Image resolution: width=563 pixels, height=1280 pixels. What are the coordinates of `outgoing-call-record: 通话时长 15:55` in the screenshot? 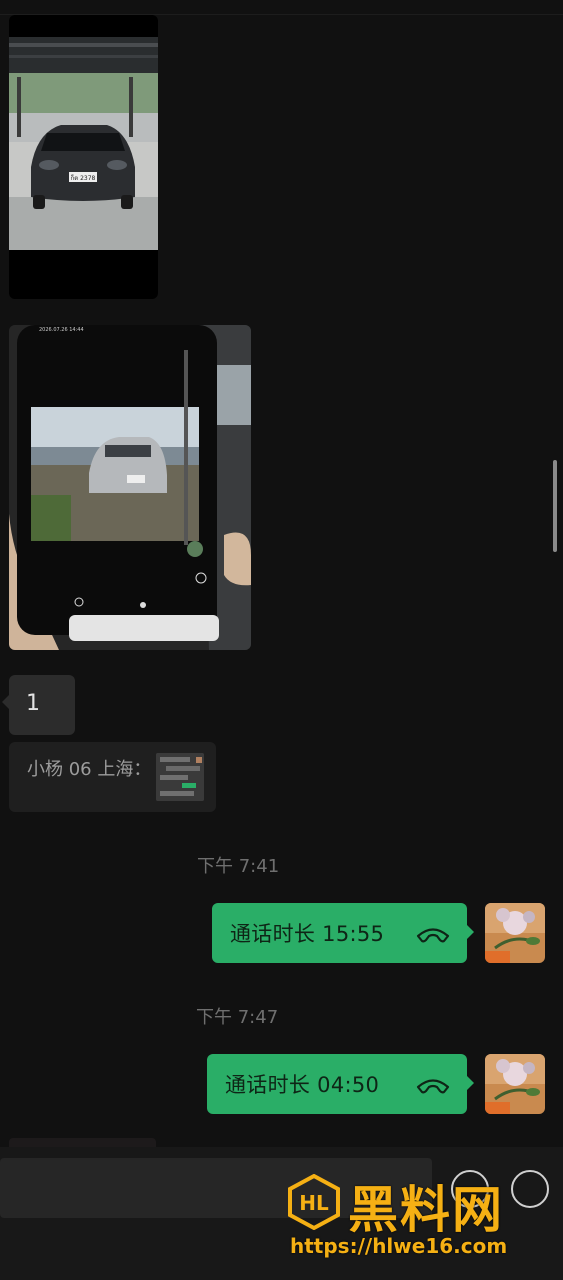 It's located at (343, 933).